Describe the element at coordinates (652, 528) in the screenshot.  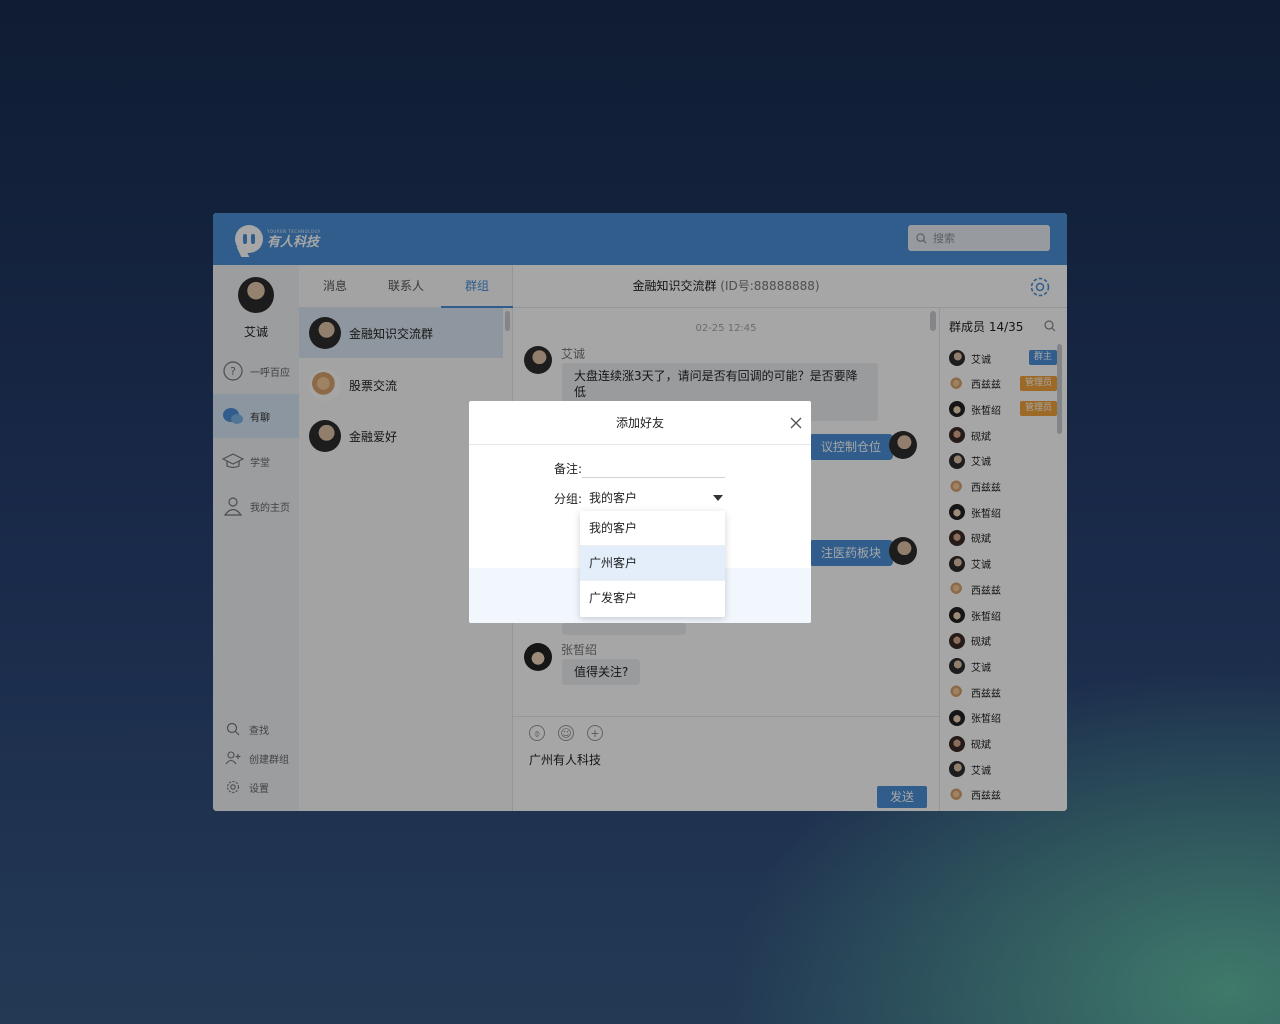
I see `dropdown-option: 我的客户` at that location.